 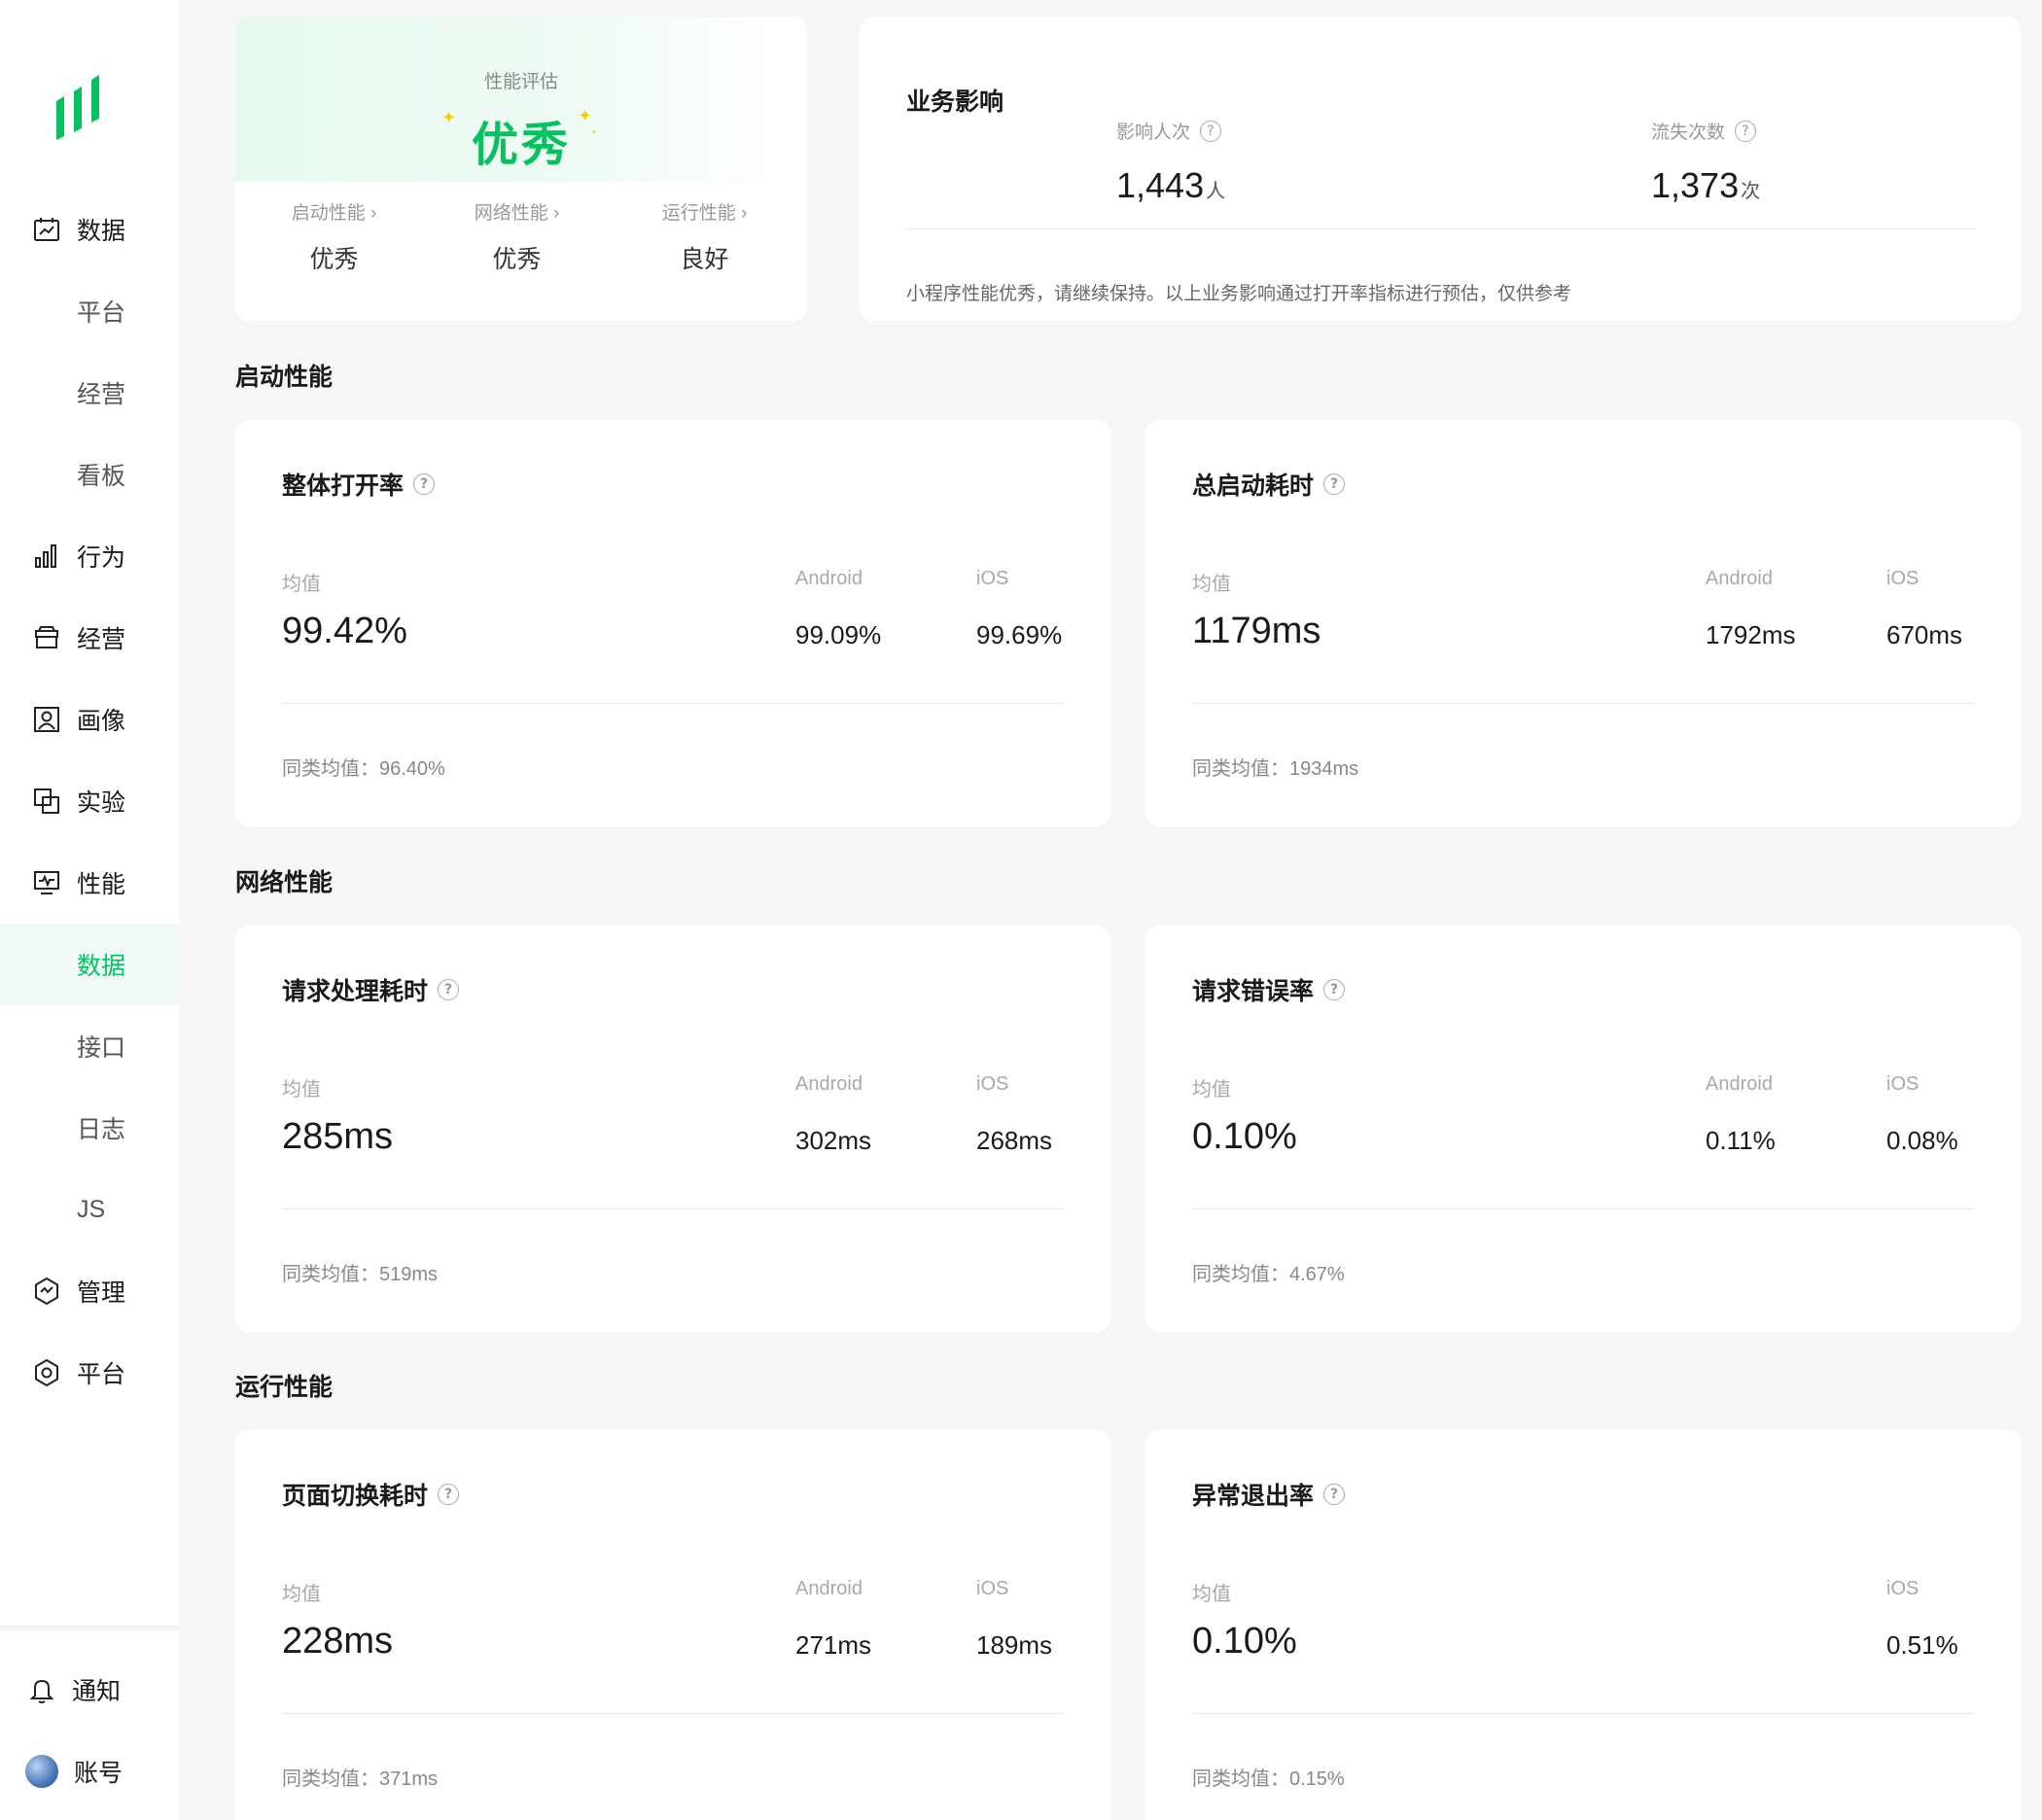 I want to click on sidebar-subitem-log: 日志, so click(x=89, y=1128).